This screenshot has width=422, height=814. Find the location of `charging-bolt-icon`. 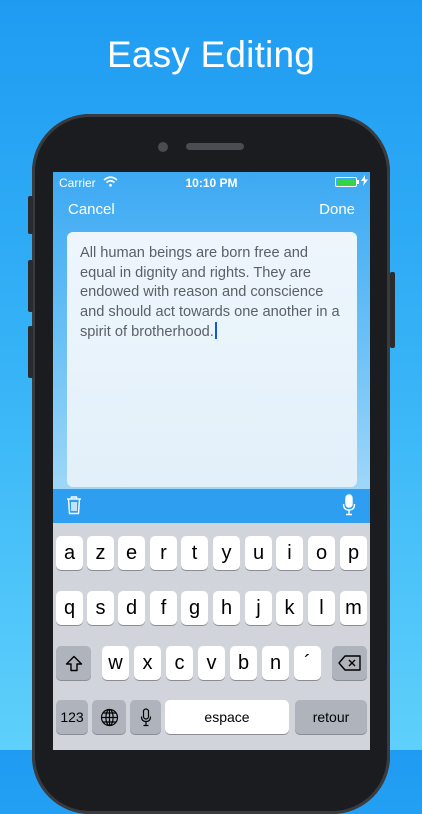

charging-bolt-icon is located at coordinates (364, 182).